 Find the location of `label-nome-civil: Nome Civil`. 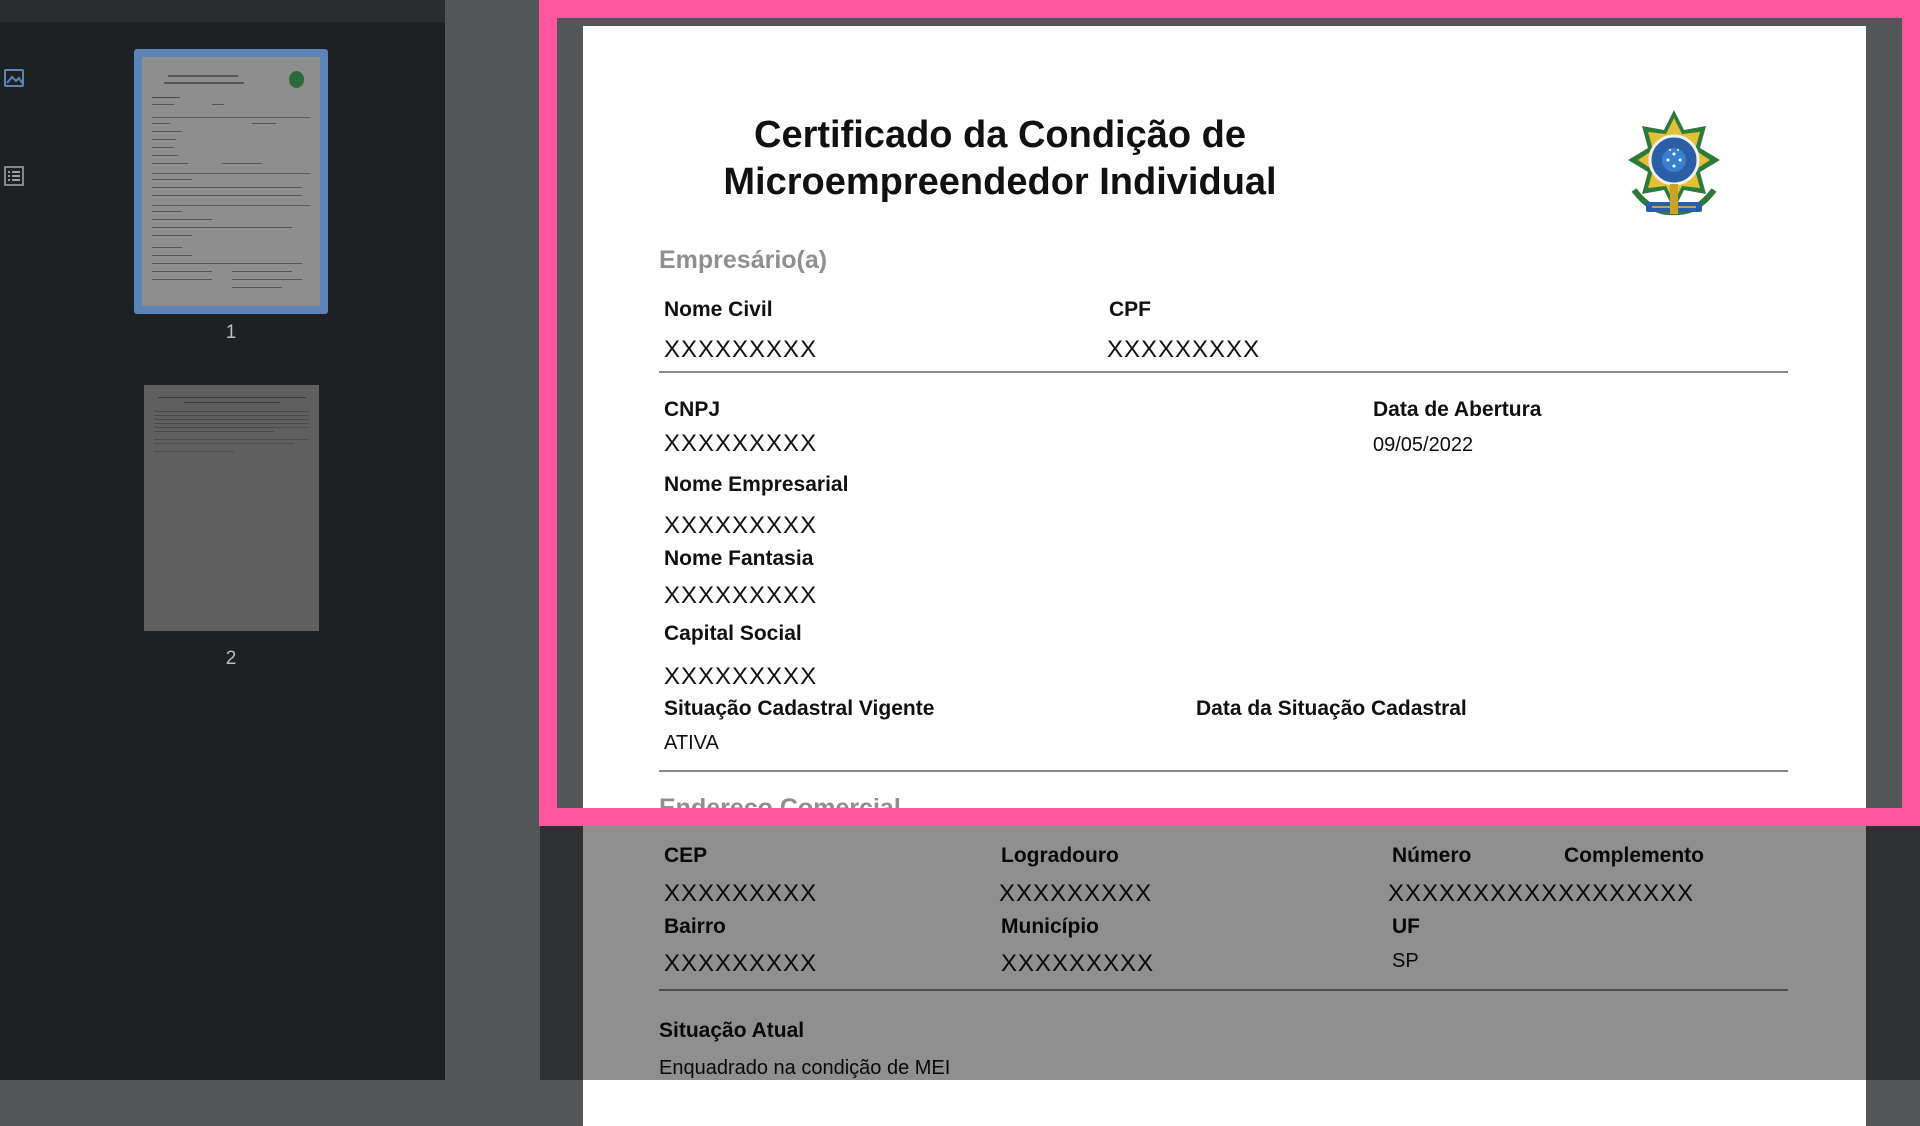

label-nome-civil: Nome Civil is located at coordinates (718, 309).